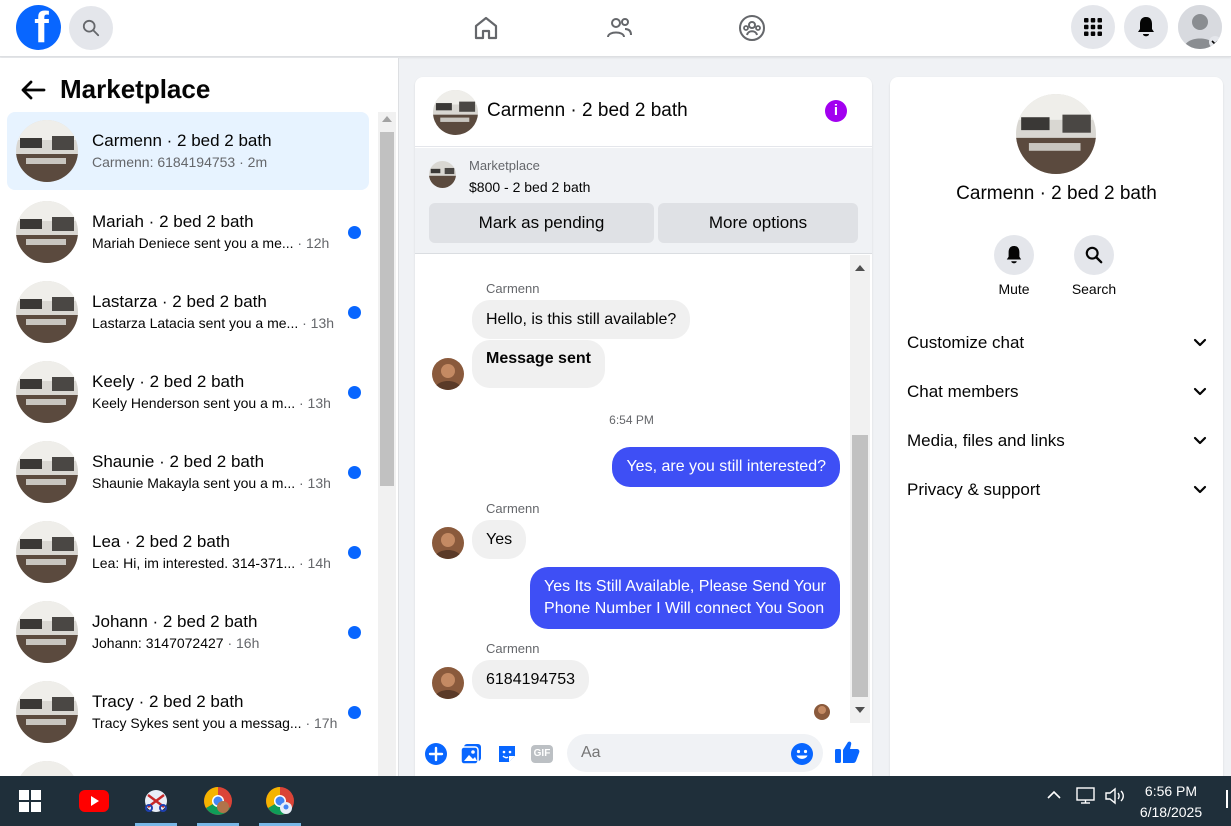  Describe the element at coordinates (1115, 797) in the screenshot. I see `volume-icon` at that location.